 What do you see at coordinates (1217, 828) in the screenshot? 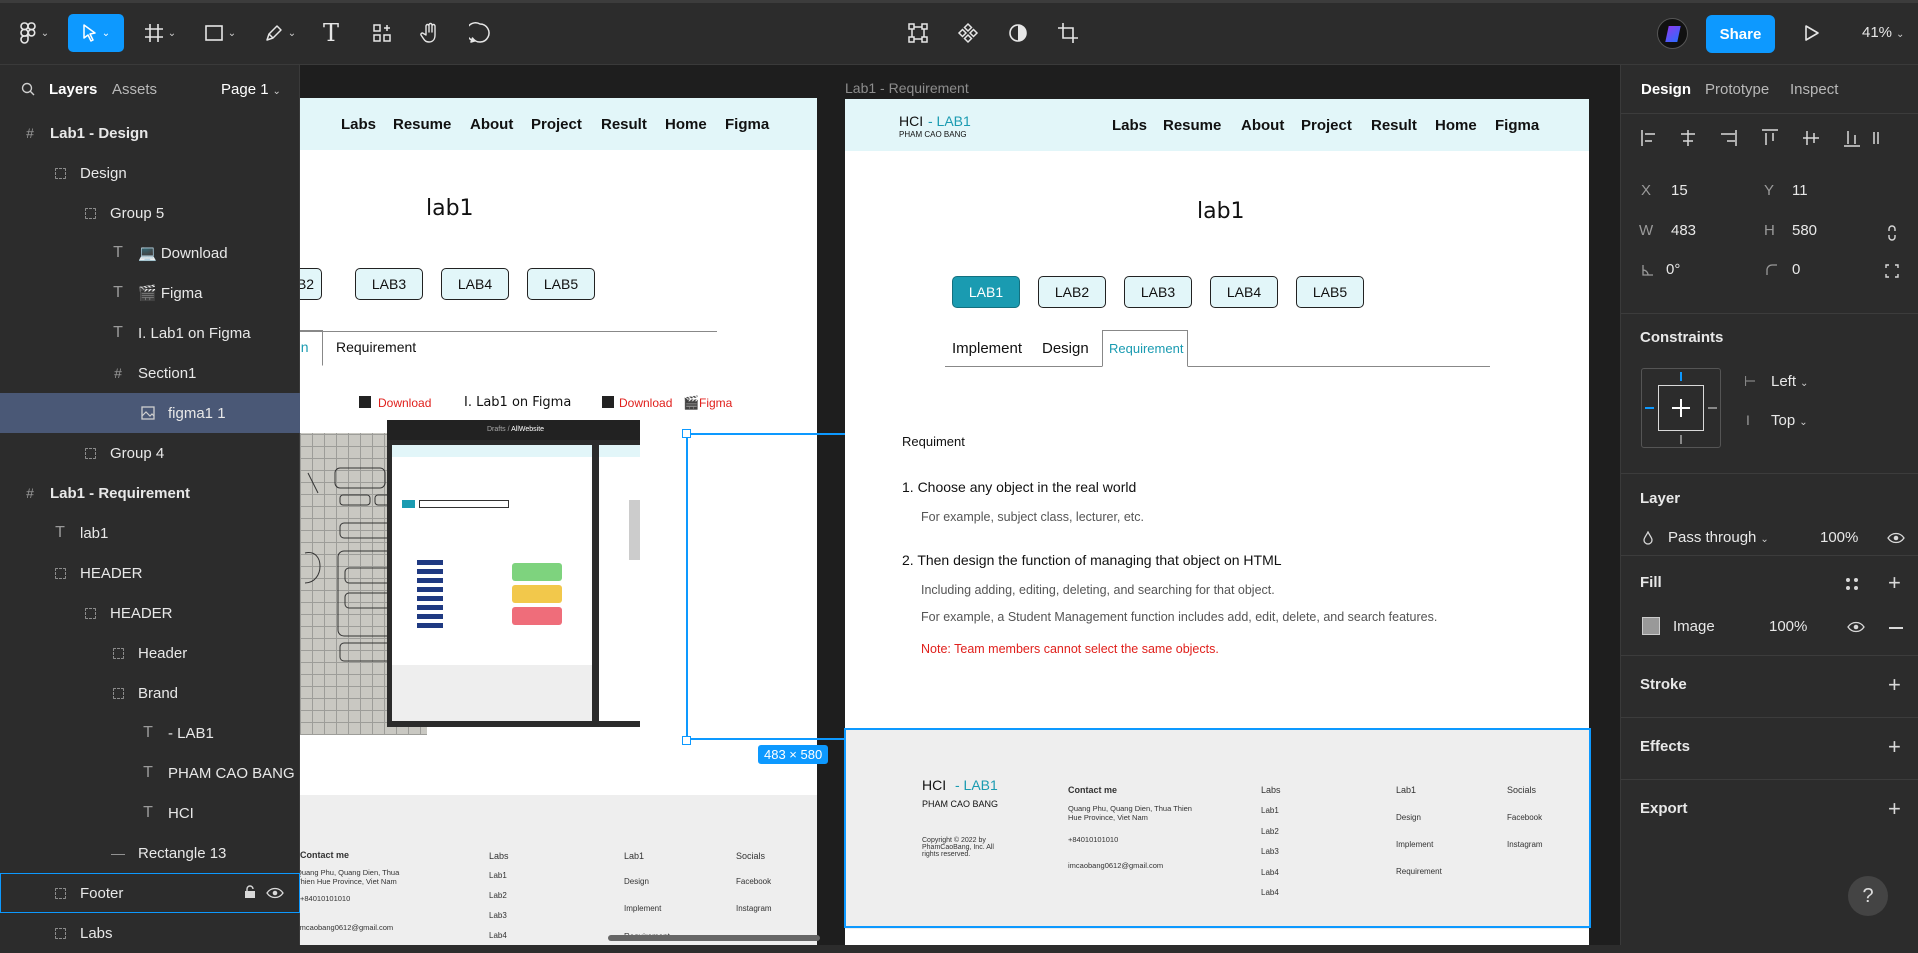
I see `footer-hover-outline` at bounding box center [1217, 828].